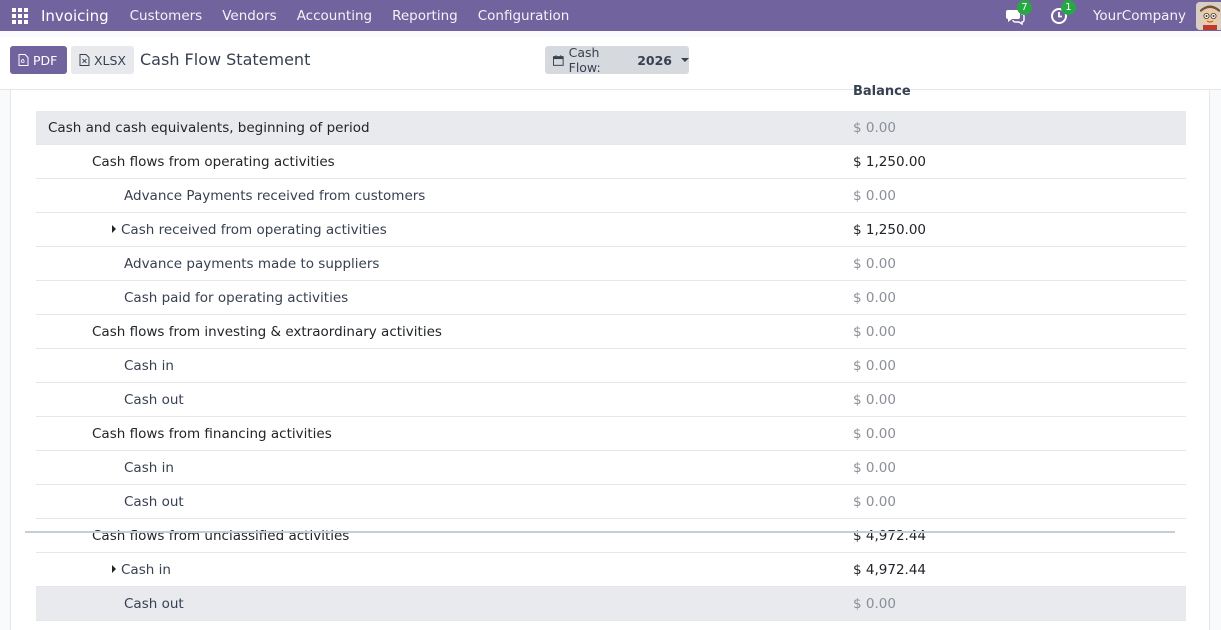  I want to click on row-label: Advance Payments received from customers, so click(275, 196).